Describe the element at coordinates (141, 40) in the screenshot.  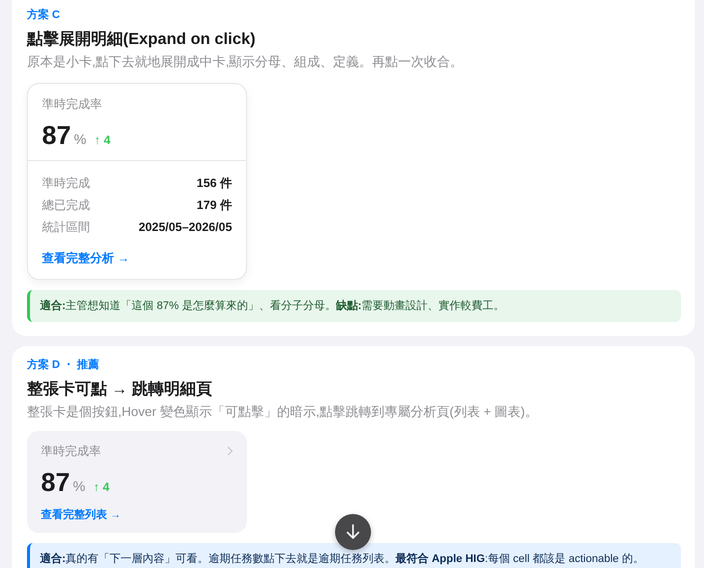
I see `section-title: 點擊展開明細(Expand on click)` at that location.